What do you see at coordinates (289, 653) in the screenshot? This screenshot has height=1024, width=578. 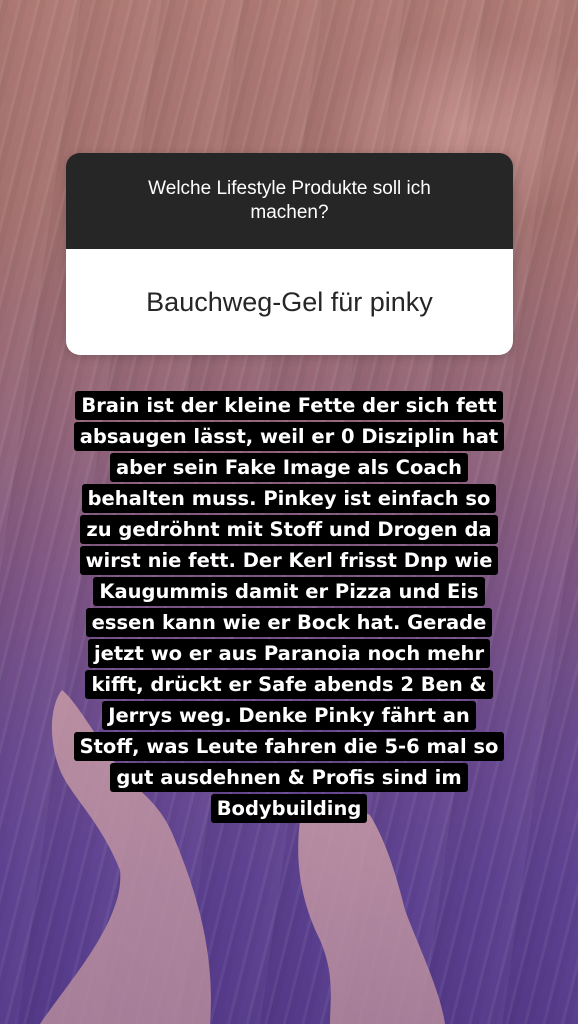 I see `caption-line: jetzt wo er aus Paranoia noch mehr` at bounding box center [289, 653].